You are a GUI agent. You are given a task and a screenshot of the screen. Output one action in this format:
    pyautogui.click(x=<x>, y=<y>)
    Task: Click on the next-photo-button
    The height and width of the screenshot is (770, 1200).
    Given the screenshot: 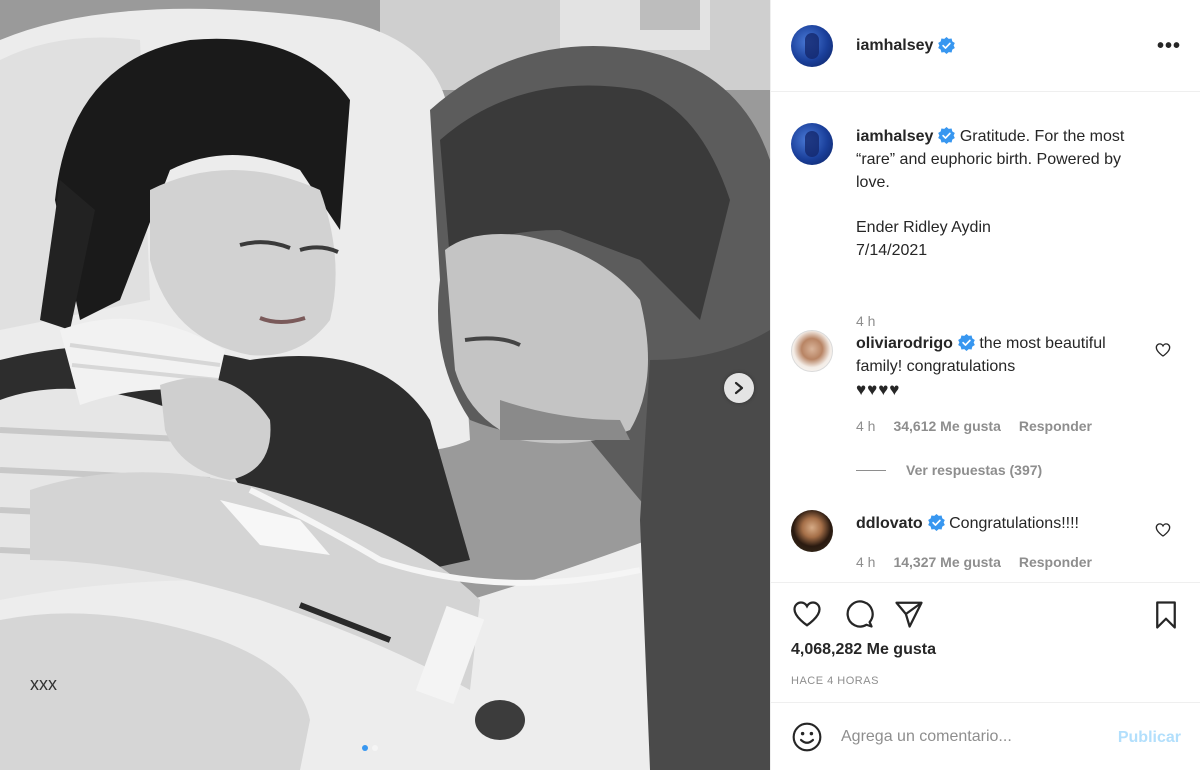 What is the action you would take?
    pyautogui.click(x=739, y=388)
    